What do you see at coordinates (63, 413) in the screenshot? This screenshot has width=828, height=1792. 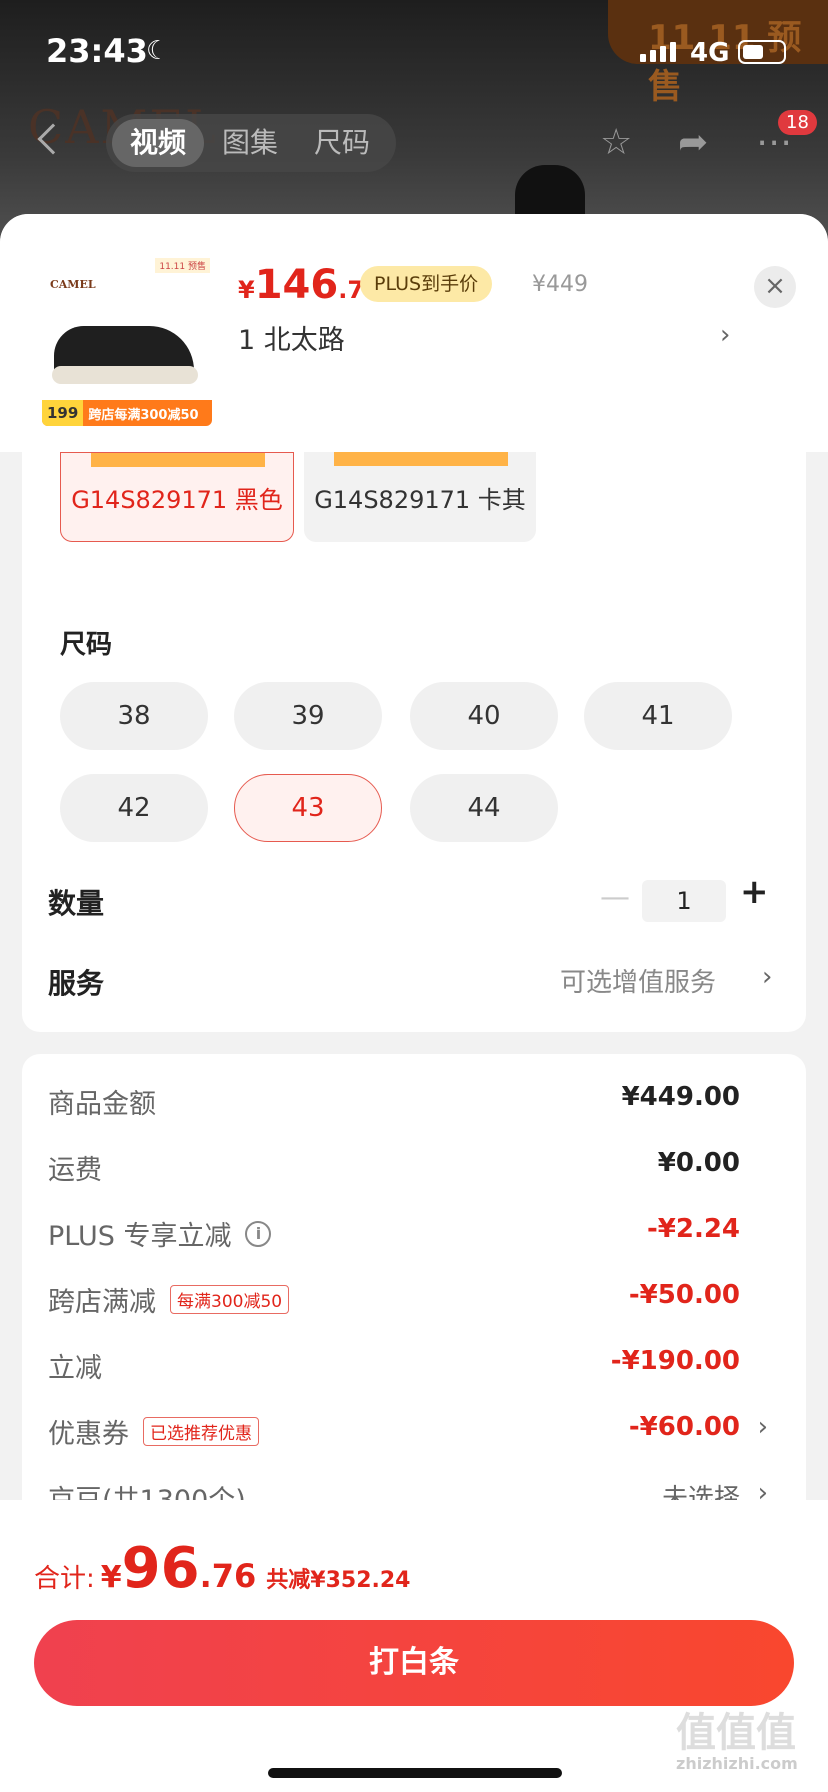 I see `thumbnail-price: 199` at bounding box center [63, 413].